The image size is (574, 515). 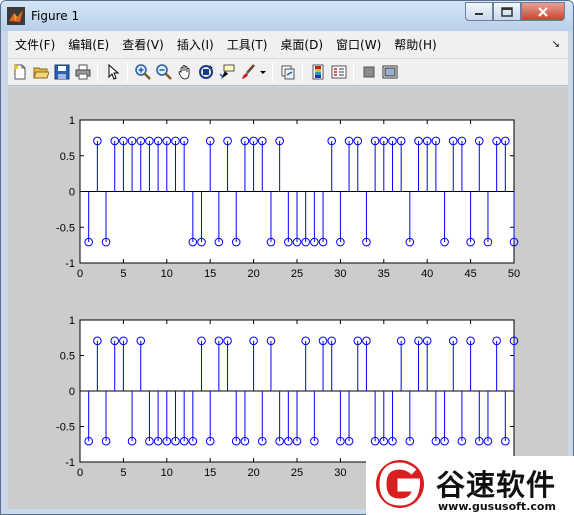 What do you see at coordinates (88, 45) in the screenshot?
I see `menu-edit: 编辑(E)` at bounding box center [88, 45].